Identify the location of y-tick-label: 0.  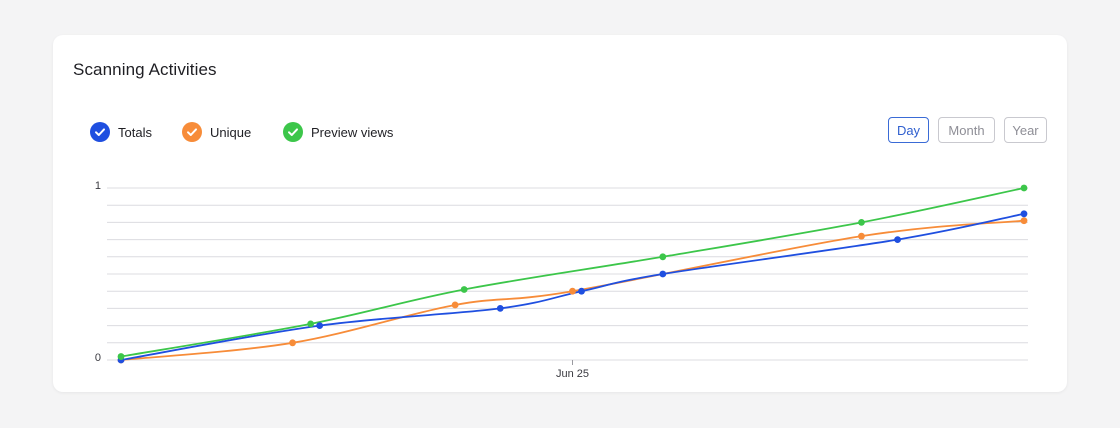
(98, 358).